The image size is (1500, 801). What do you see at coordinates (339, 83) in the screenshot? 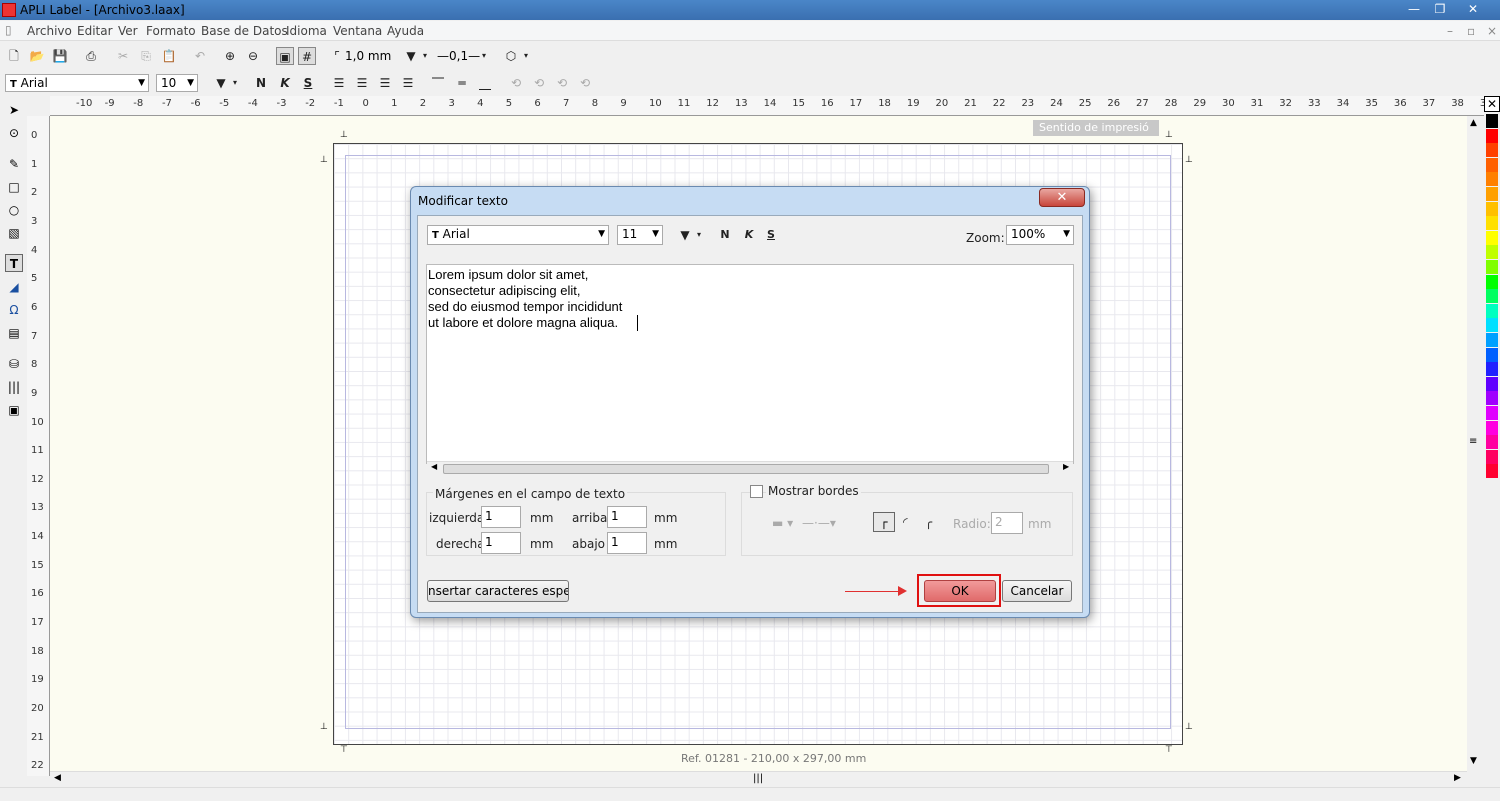
I see `align-left-icon: ☰` at bounding box center [339, 83].